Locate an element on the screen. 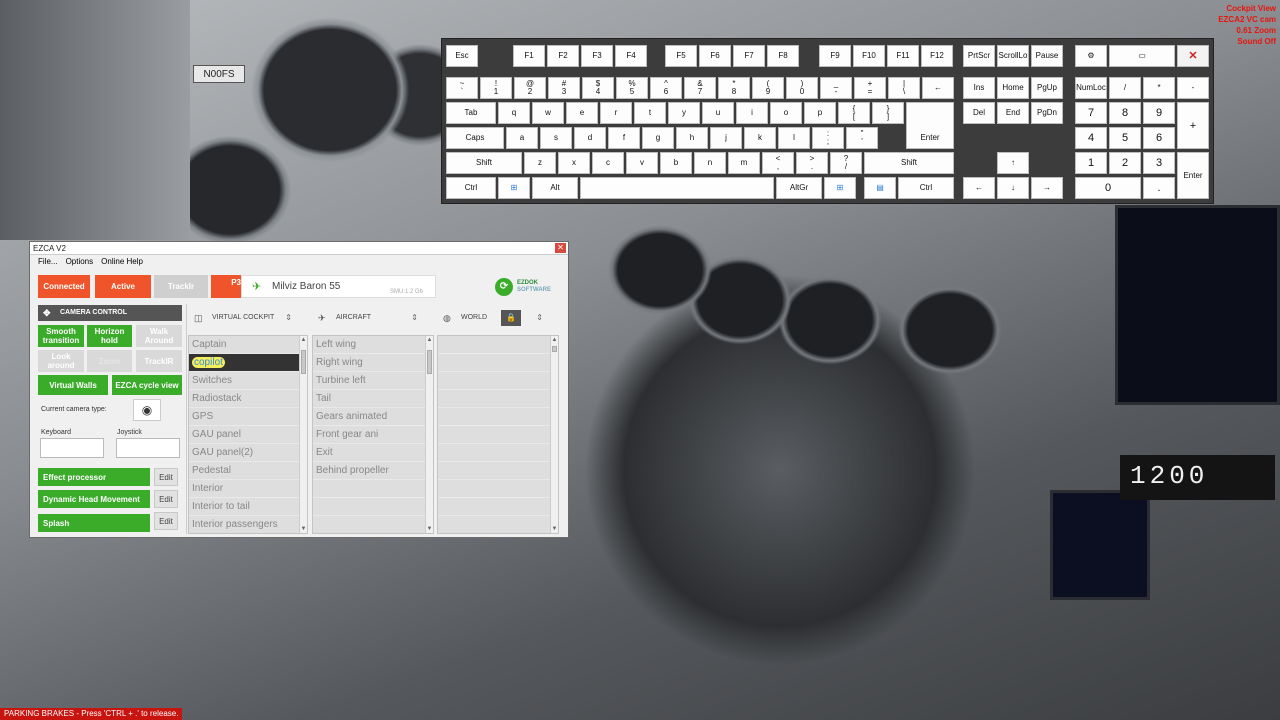  key-n: n is located at coordinates (710, 163).